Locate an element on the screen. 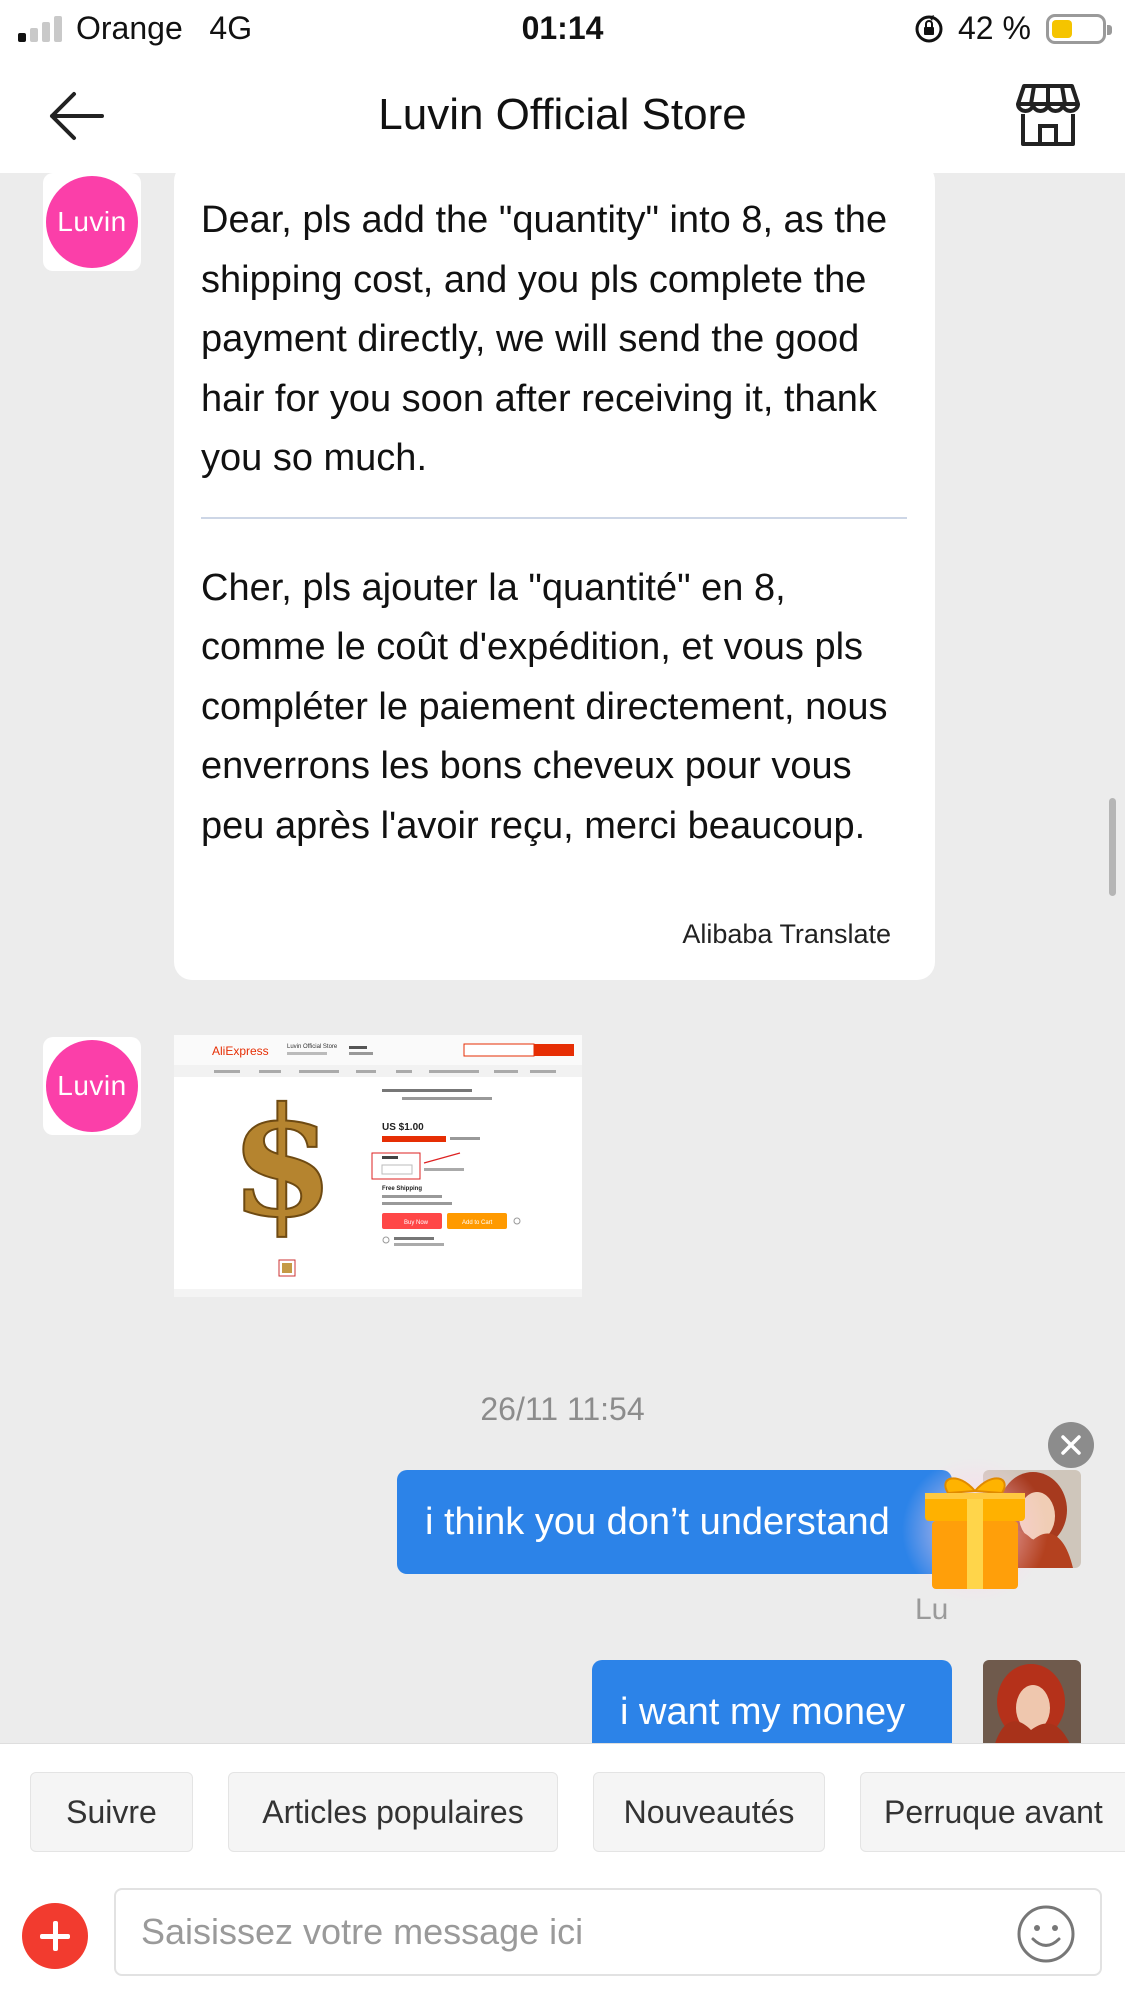  outgoing-message-bubble: i think you don’t understand is located at coordinates (674, 1522).